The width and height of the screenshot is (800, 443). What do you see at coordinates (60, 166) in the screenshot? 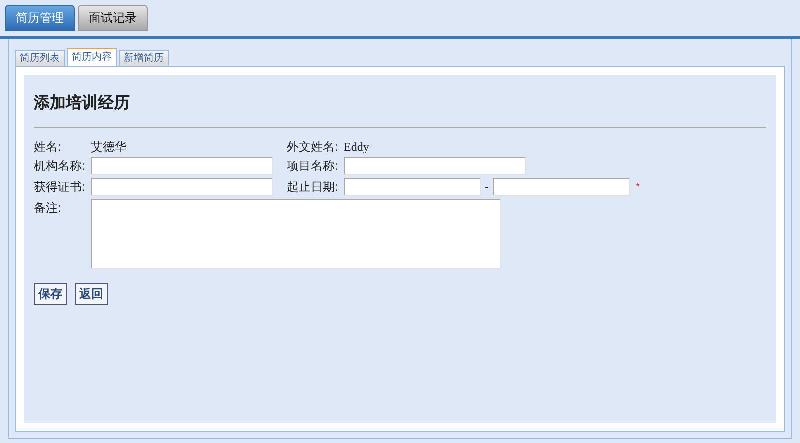
I see `field-label: 机构名称:` at bounding box center [60, 166].